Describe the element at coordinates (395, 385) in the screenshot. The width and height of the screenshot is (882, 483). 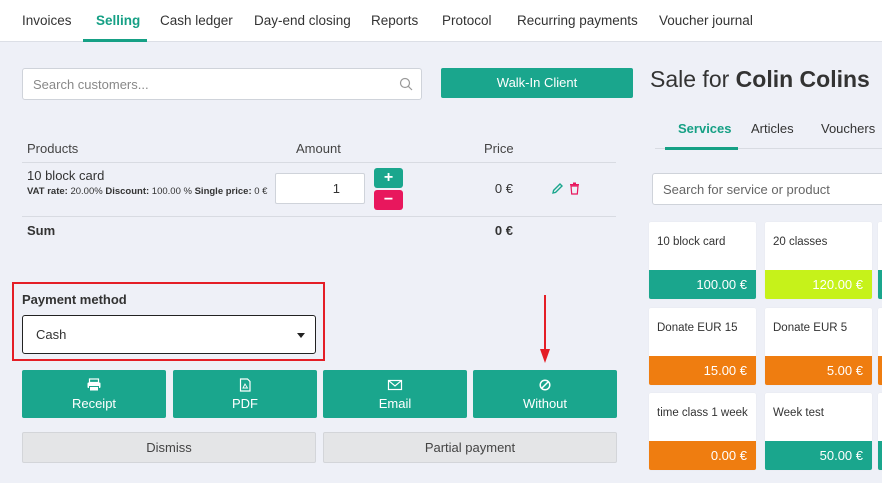
I see `envelope-icon` at that location.